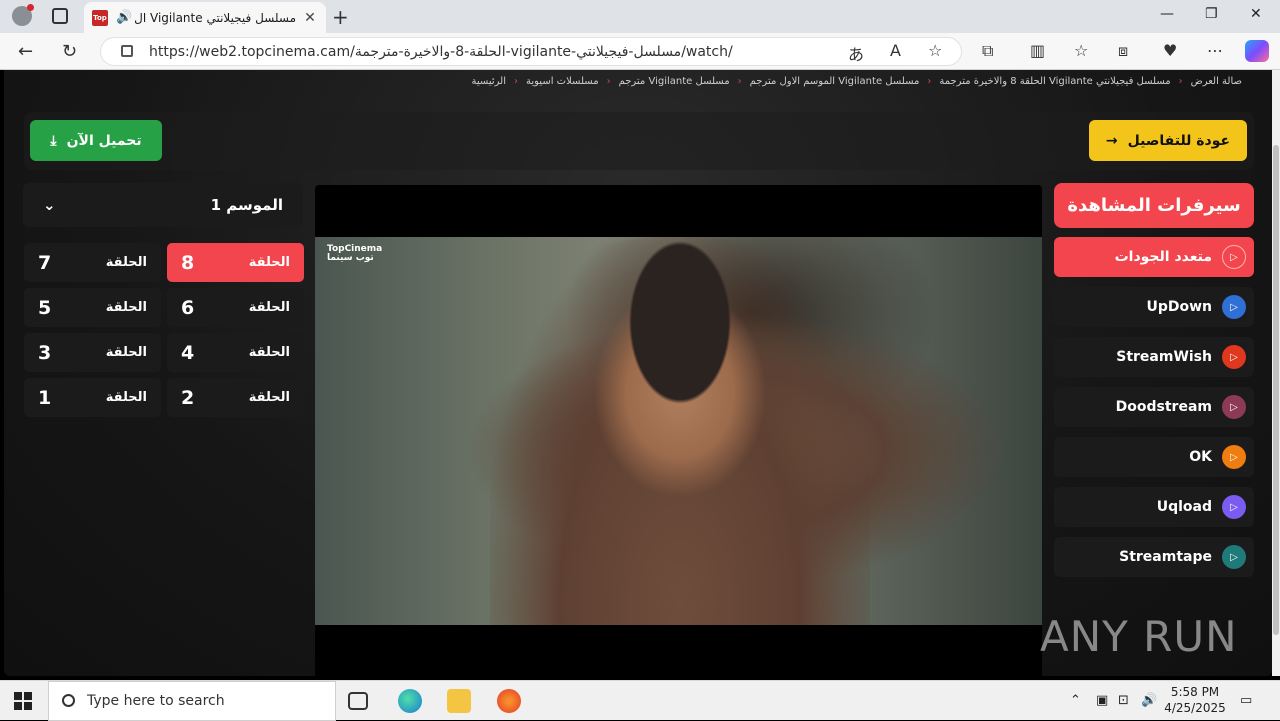 The height and width of the screenshot is (721, 1280). What do you see at coordinates (1037, 50) in the screenshot?
I see `split-screen-icon: ▥` at bounding box center [1037, 50].